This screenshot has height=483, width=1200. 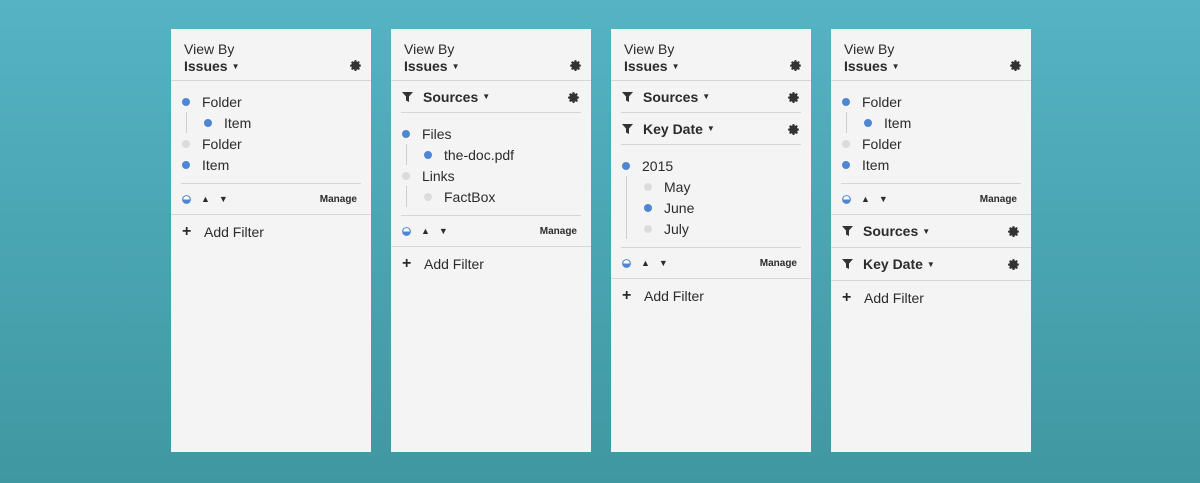 I want to click on add-filter-label: Add Filter, so click(x=234, y=232).